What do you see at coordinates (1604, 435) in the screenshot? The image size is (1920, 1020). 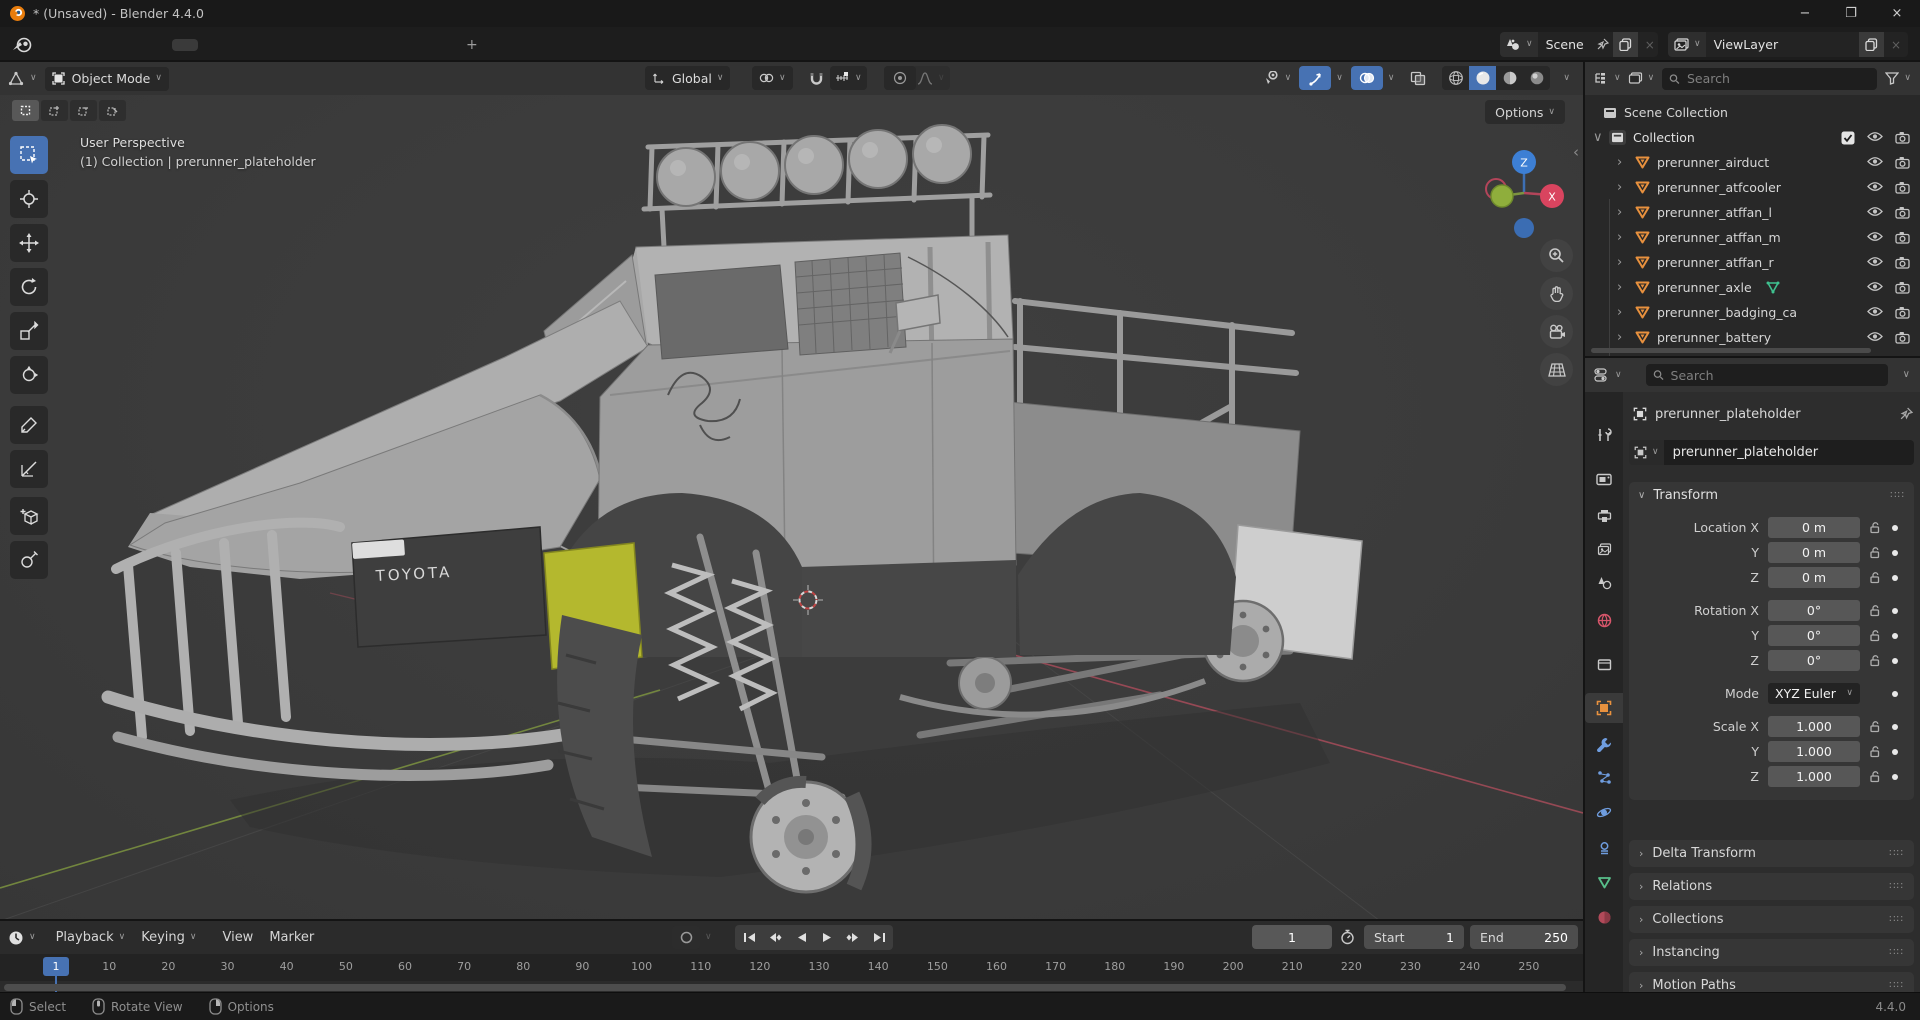 I see `tab-tool` at bounding box center [1604, 435].